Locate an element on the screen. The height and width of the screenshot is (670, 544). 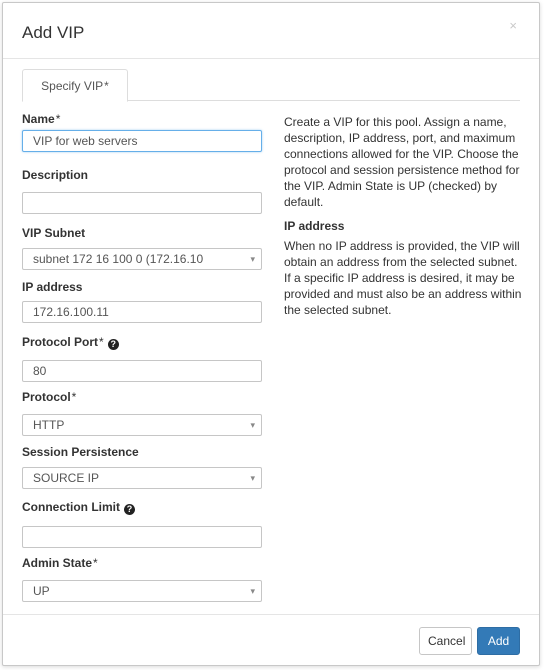
modal-title: Add VIP is located at coordinates (53, 32).